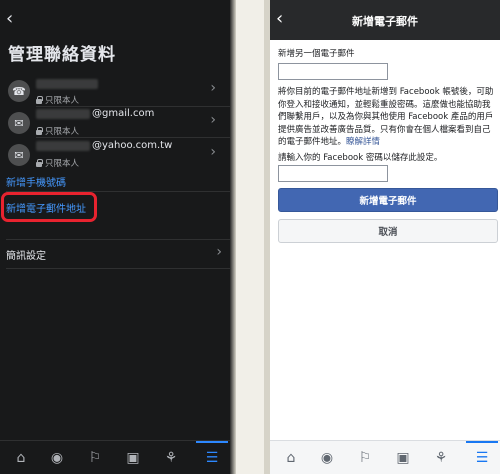  What do you see at coordinates (333, 71) in the screenshot?
I see `email-input` at bounding box center [333, 71].